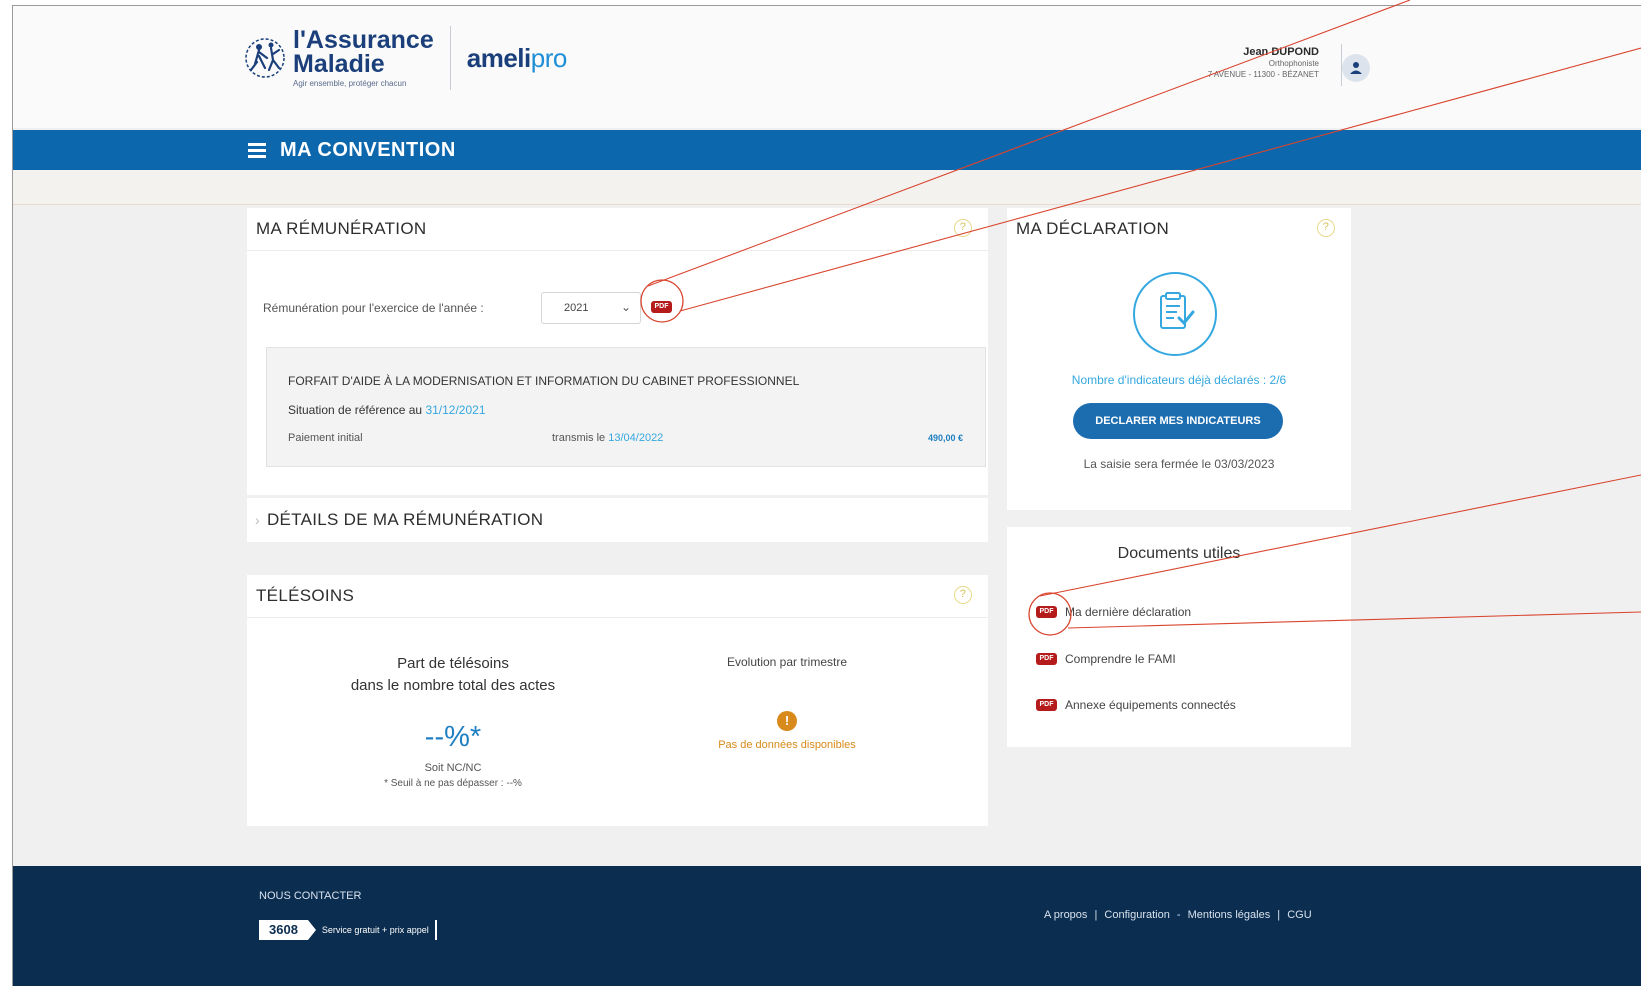 Image resolution: width=1641 pixels, height=986 pixels. Describe the element at coordinates (1177, 310) in the screenshot. I see `document-check-icon` at that location.